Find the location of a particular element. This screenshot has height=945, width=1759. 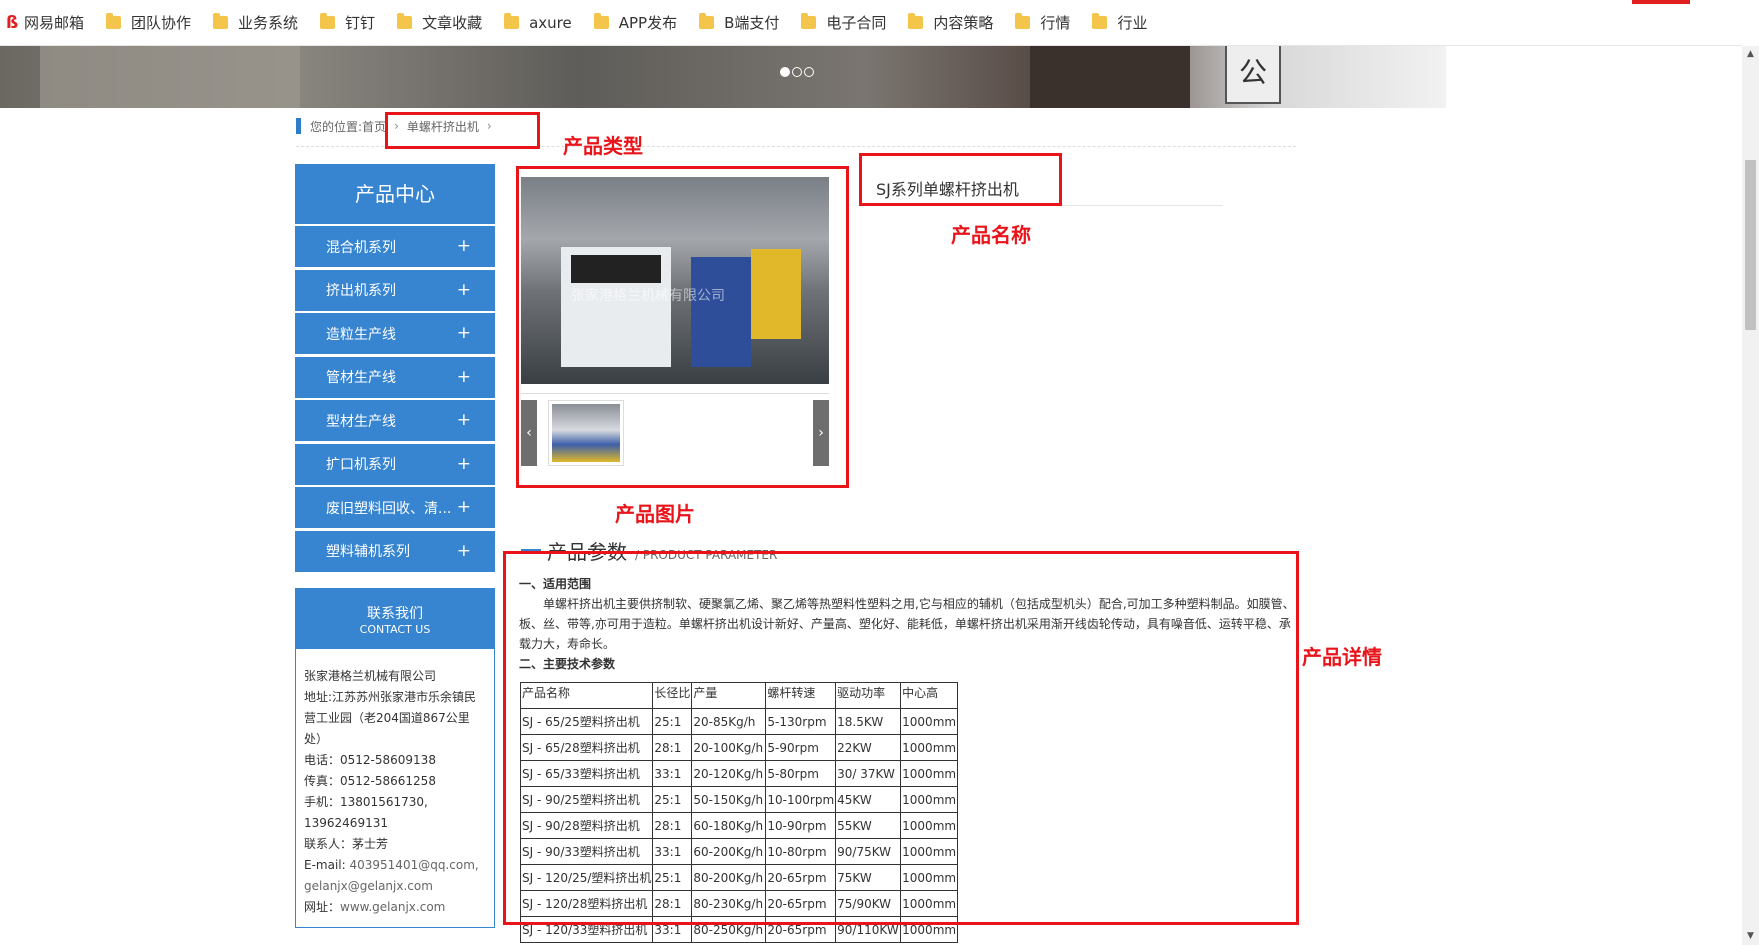

contact-header: 联系我们 CONTACT US is located at coordinates (395, 619).